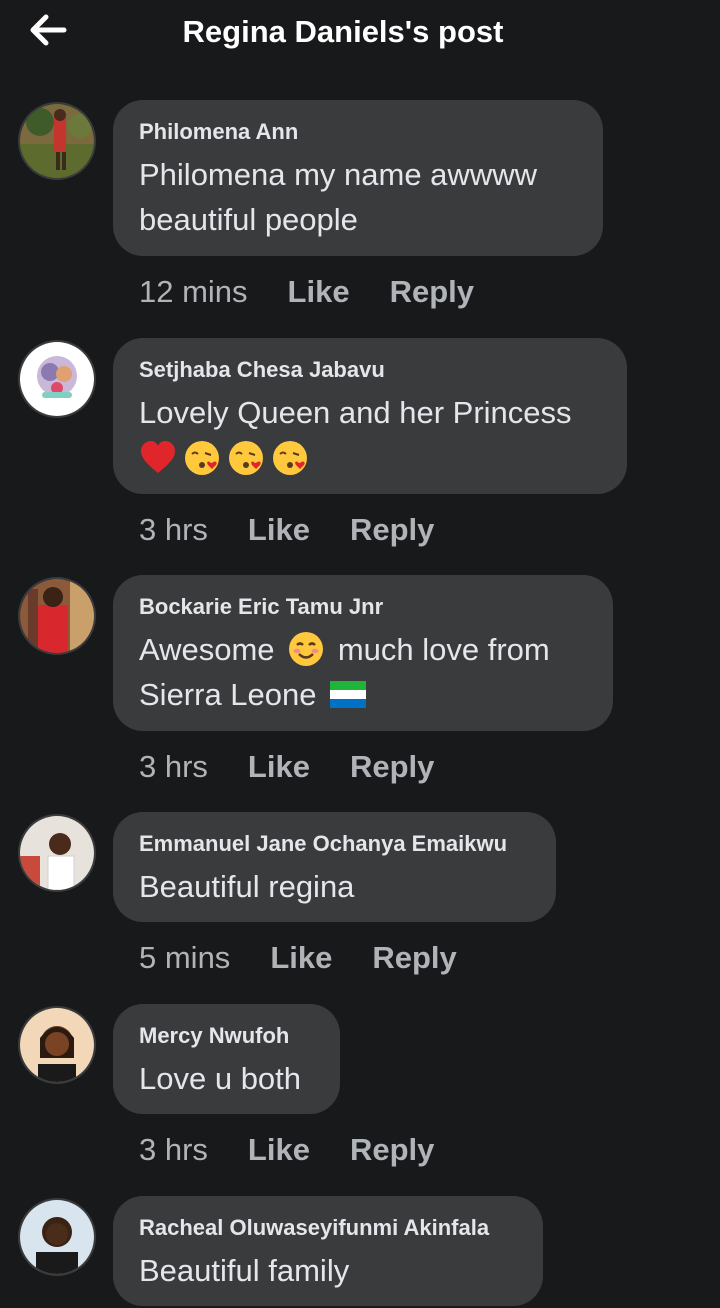 Image resolution: width=720 pixels, height=1308 pixels. I want to click on comment-author: Setjhaba Chesa Jabavu, so click(370, 370).